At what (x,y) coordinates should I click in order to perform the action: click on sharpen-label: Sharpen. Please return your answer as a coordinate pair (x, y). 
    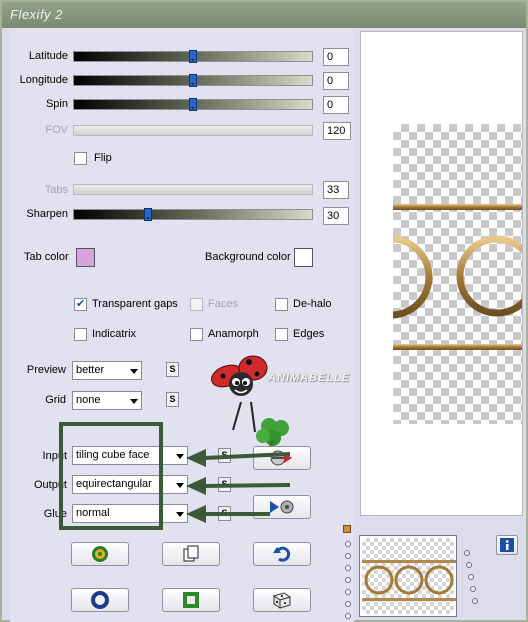
    Looking at the image, I should click on (47, 214).